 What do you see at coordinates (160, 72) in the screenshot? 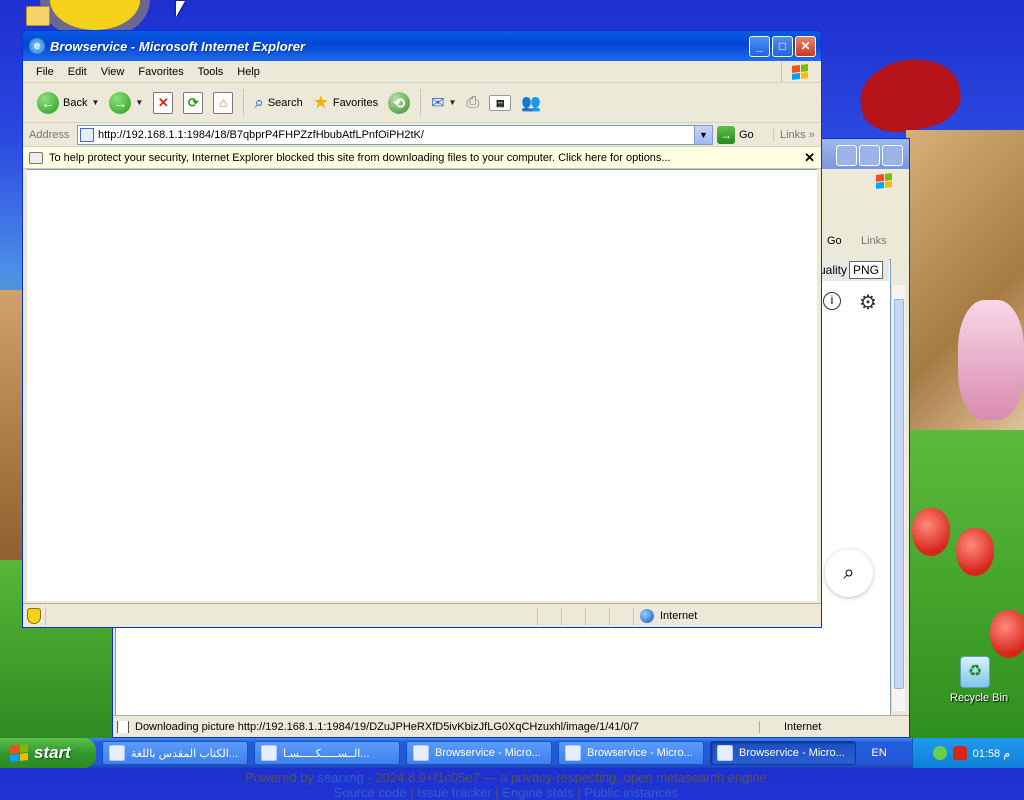
I see `menu-favorites: Favorites` at bounding box center [160, 72].